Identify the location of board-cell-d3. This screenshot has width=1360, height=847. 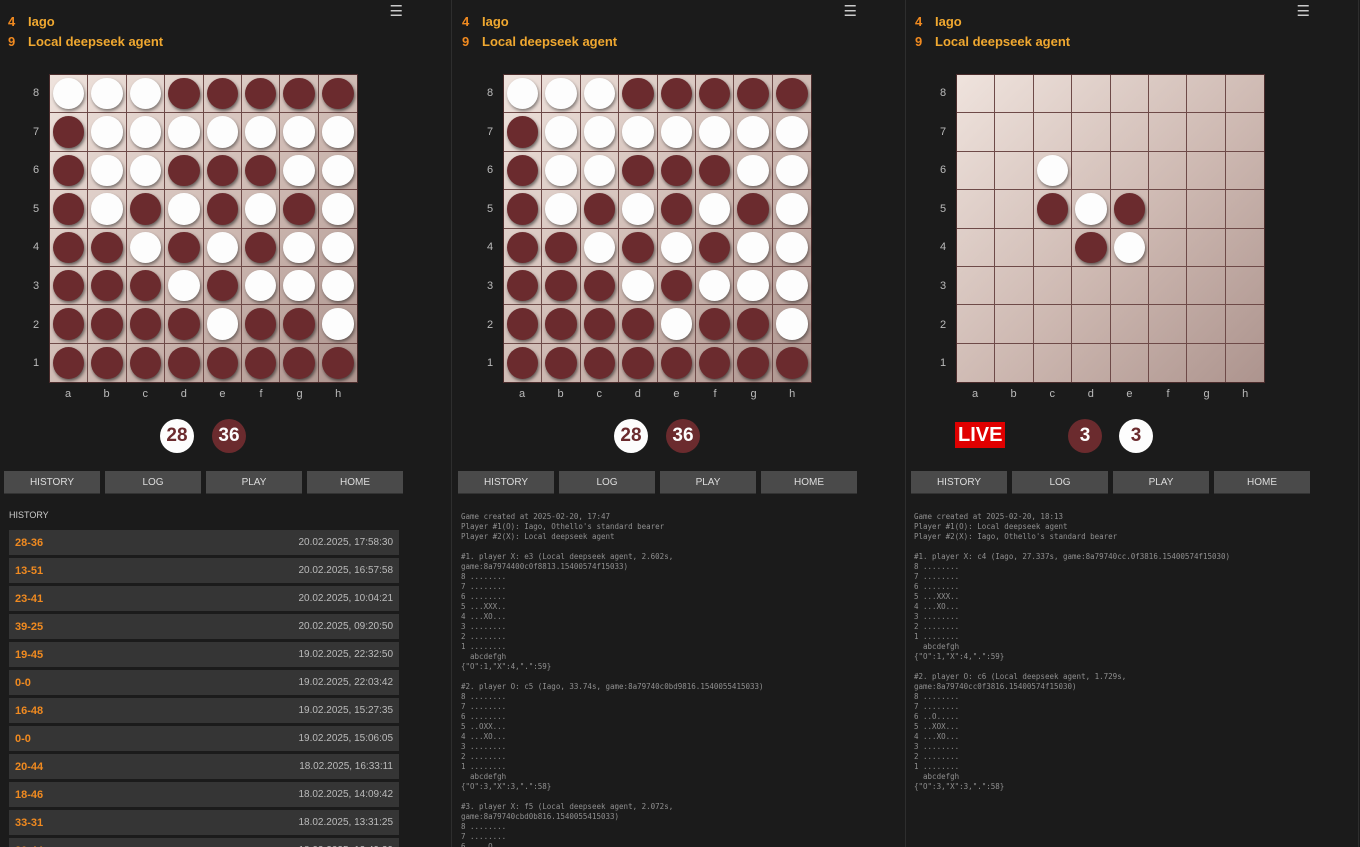
(638, 286).